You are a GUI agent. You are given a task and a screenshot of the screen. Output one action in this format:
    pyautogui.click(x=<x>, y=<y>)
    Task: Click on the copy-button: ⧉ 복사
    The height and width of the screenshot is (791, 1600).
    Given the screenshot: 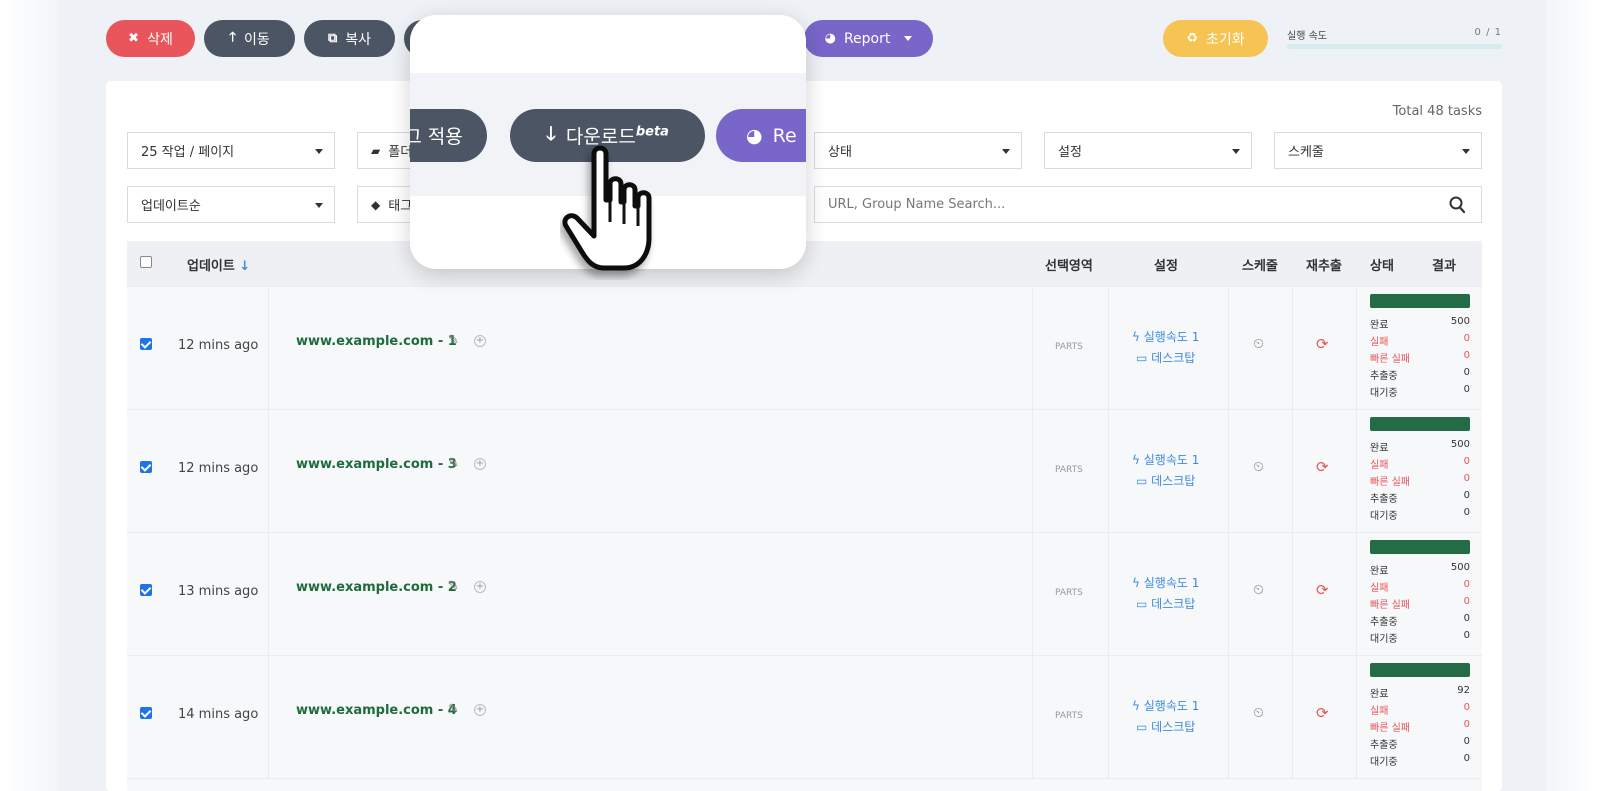 What is the action you would take?
    pyautogui.click(x=349, y=38)
    